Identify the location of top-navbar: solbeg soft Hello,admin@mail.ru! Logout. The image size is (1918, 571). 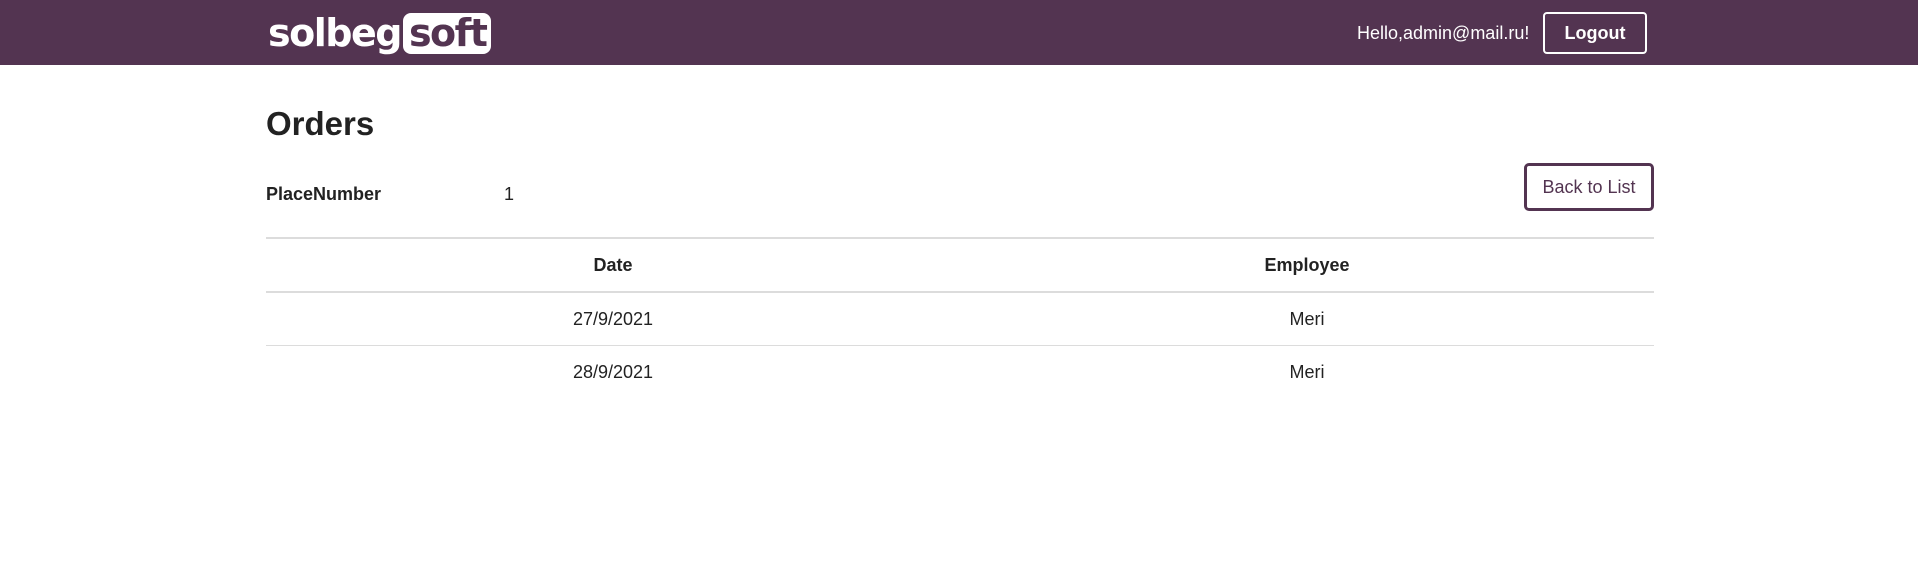
(959, 32).